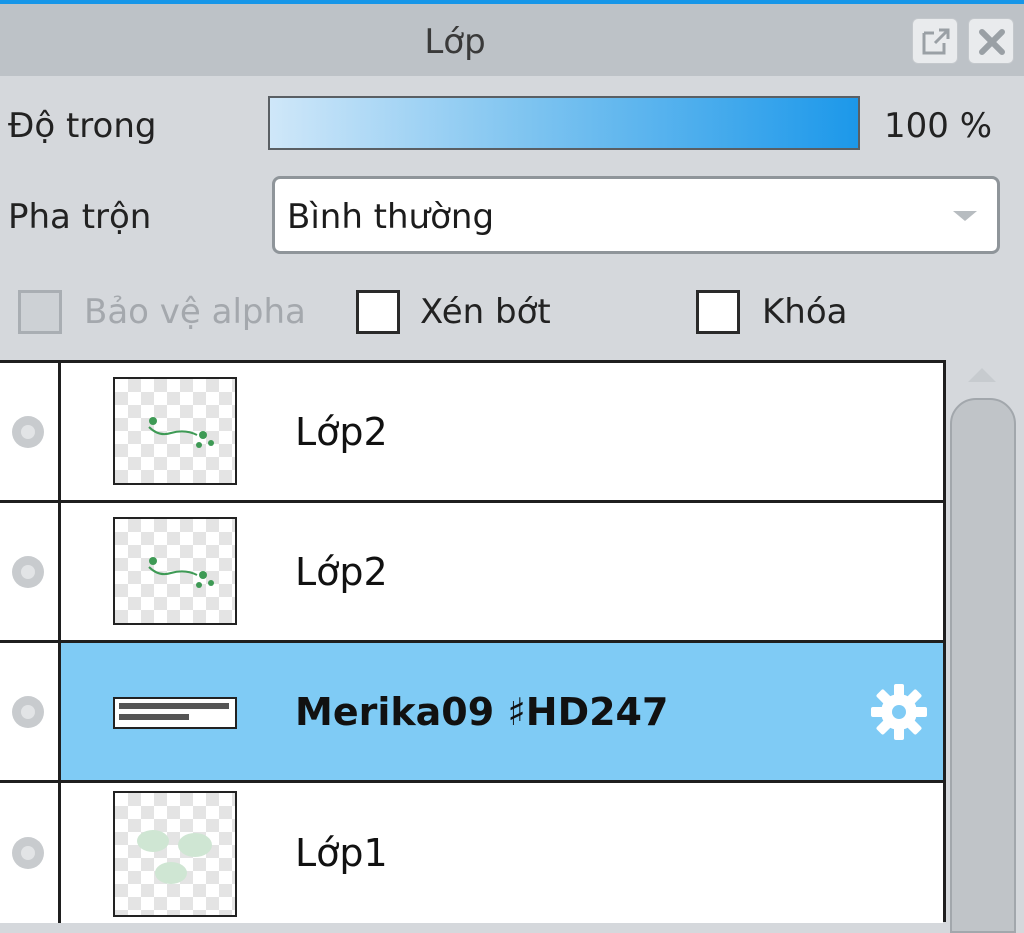 This screenshot has width=1024, height=933. What do you see at coordinates (40, 312) in the screenshot?
I see `protect-alpha-checkbox` at bounding box center [40, 312].